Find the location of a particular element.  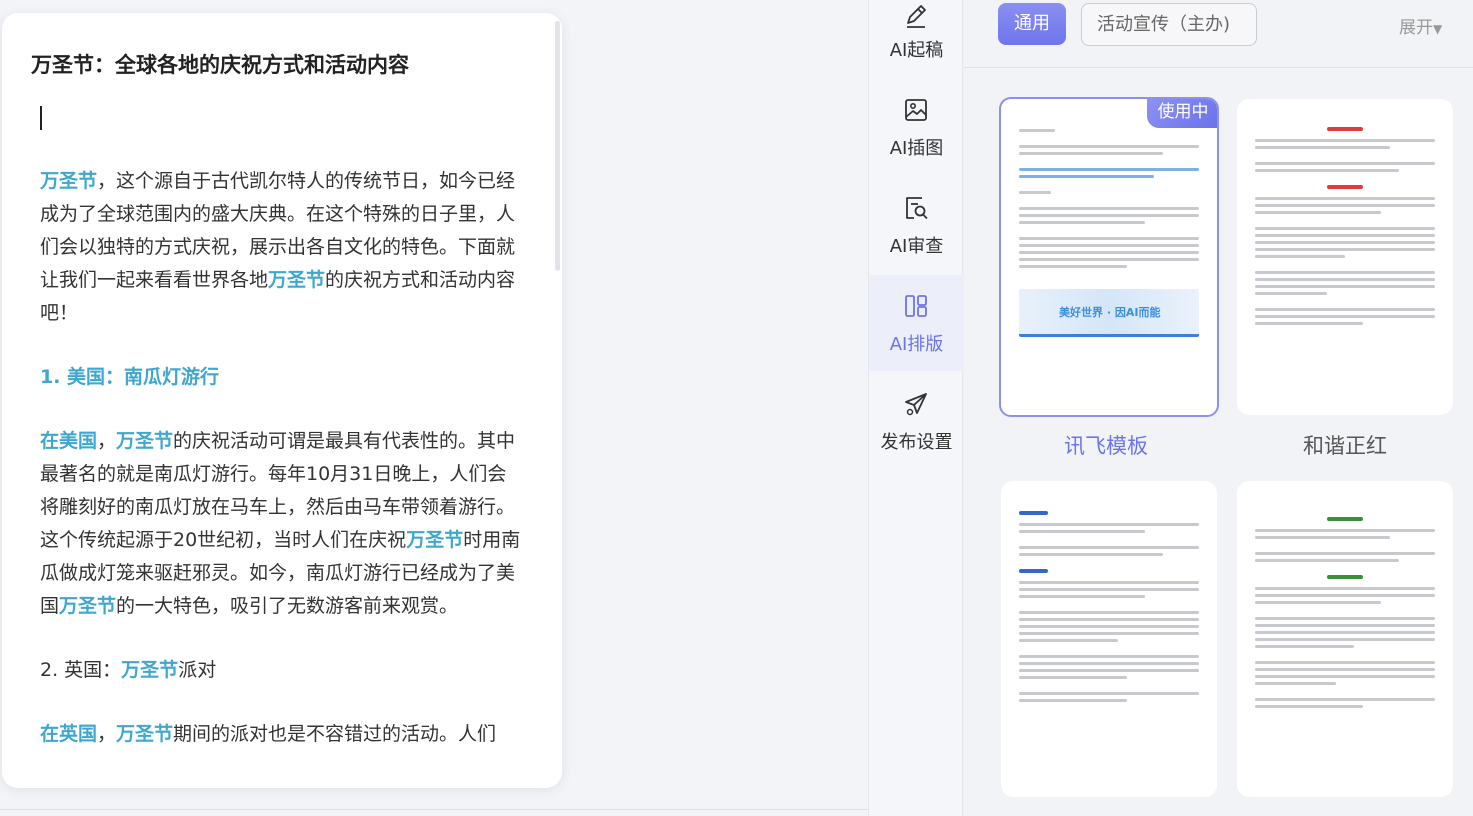

expand-label: 展开 is located at coordinates (1416, 28).